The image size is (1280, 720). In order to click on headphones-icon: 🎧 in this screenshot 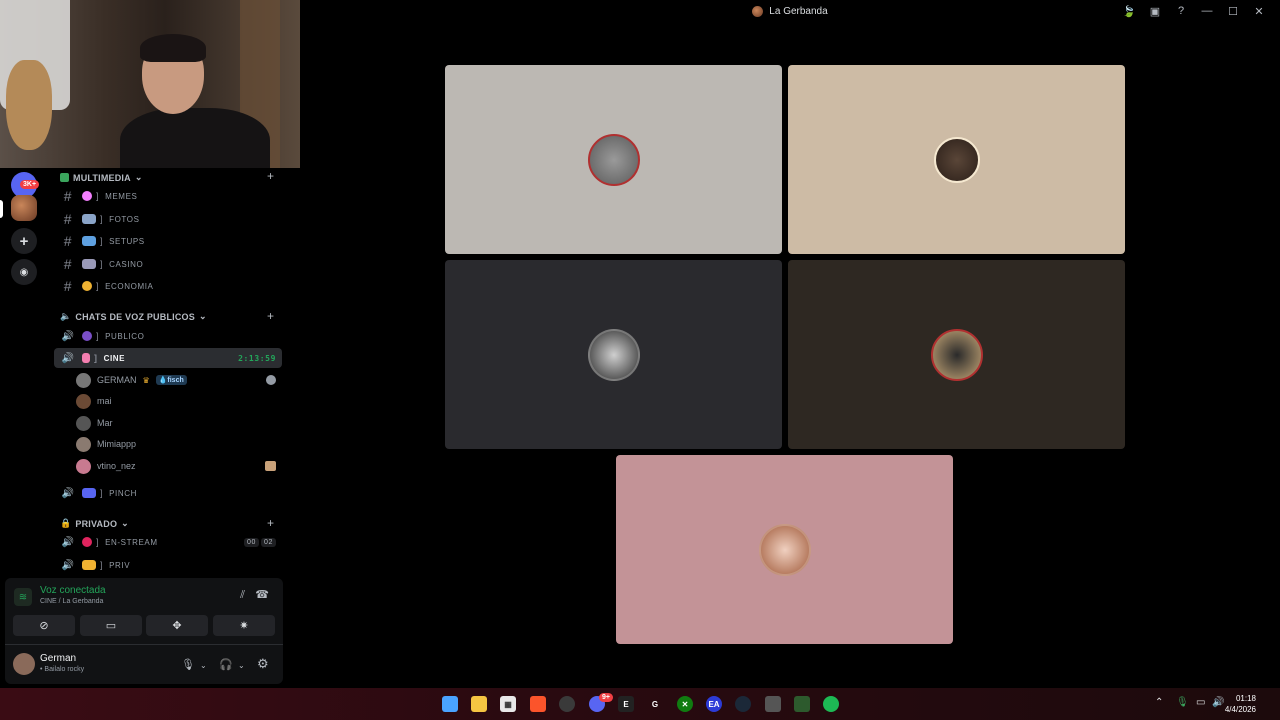, I will do `click(226, 664)`.